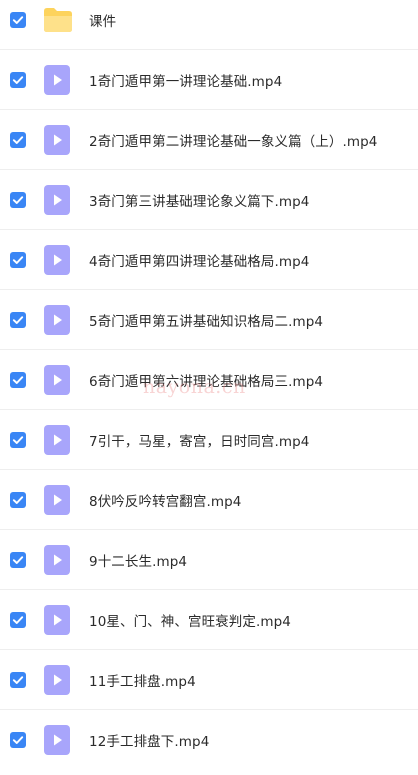 The width and height of the screenshot is (418, 775). Describe the element at coordinates (209, 680) in the screenshot. I see `list-item-video: 11手工排盘.mp4` at that location.